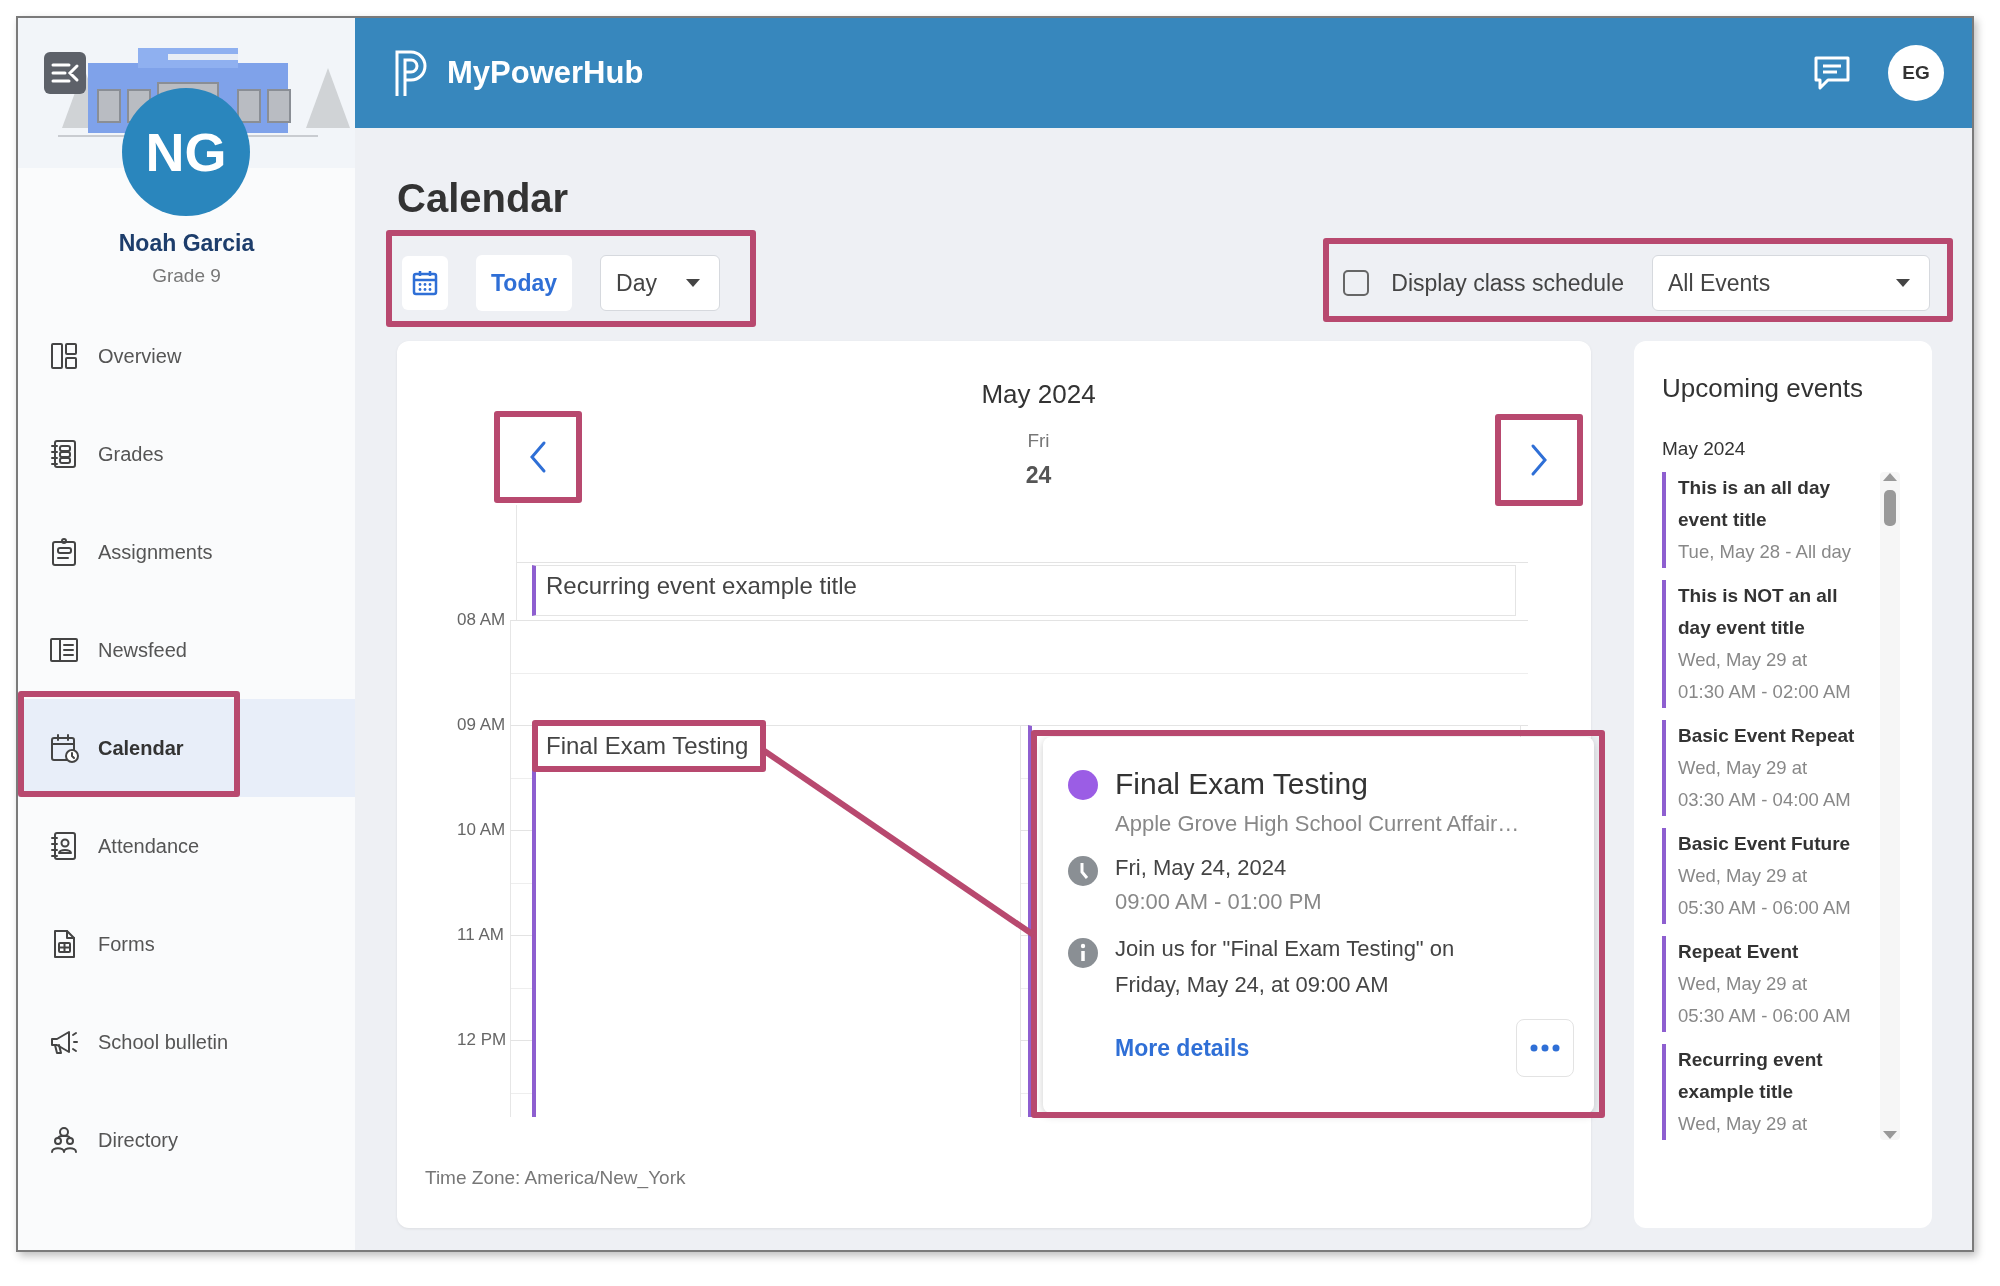 This screenshot has height=1286, width=2000. Describe the element at coordinates (556, 1178) in the screenshot. I see `time-zone-label: Time Zone: America/New_York` at that location.